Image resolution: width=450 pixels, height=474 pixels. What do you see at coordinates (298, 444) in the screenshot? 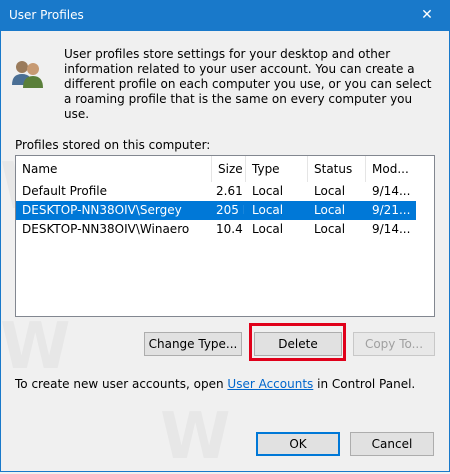
I see `ok-button: OK` at bounding box center [298, 444].